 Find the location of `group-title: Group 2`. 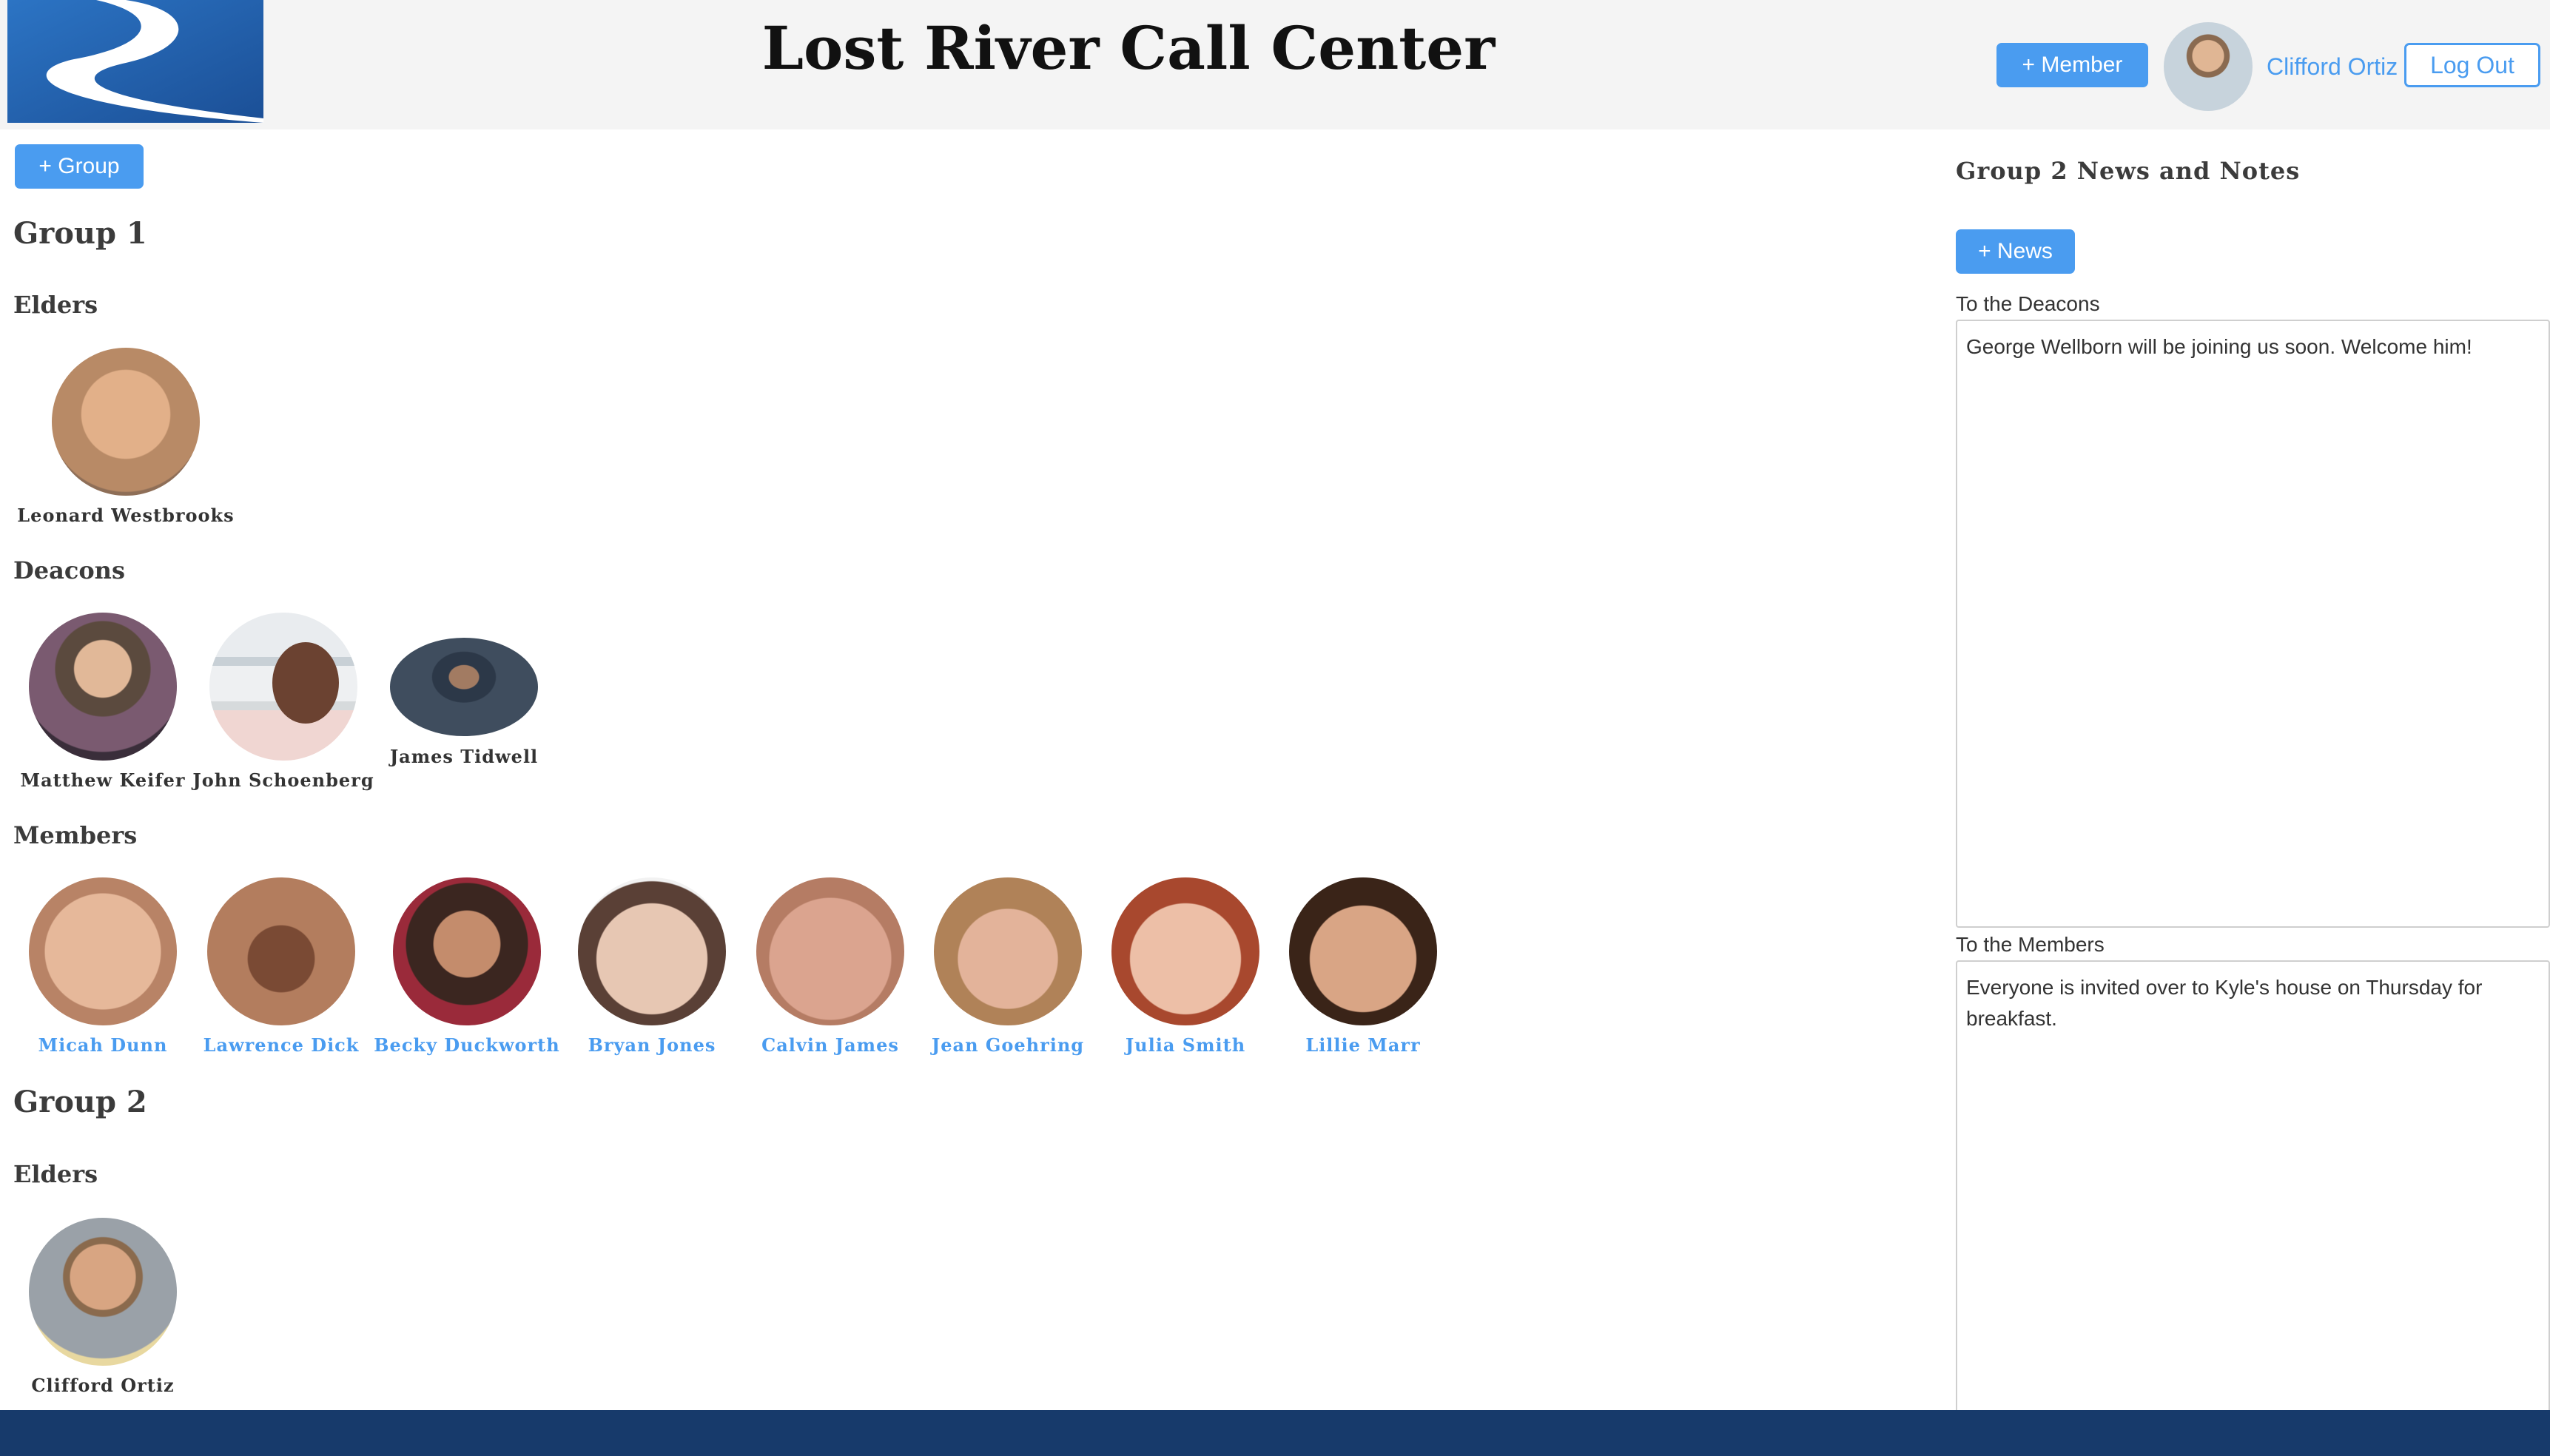

group-title: Group 2 is located at coordinates (80, 1102).